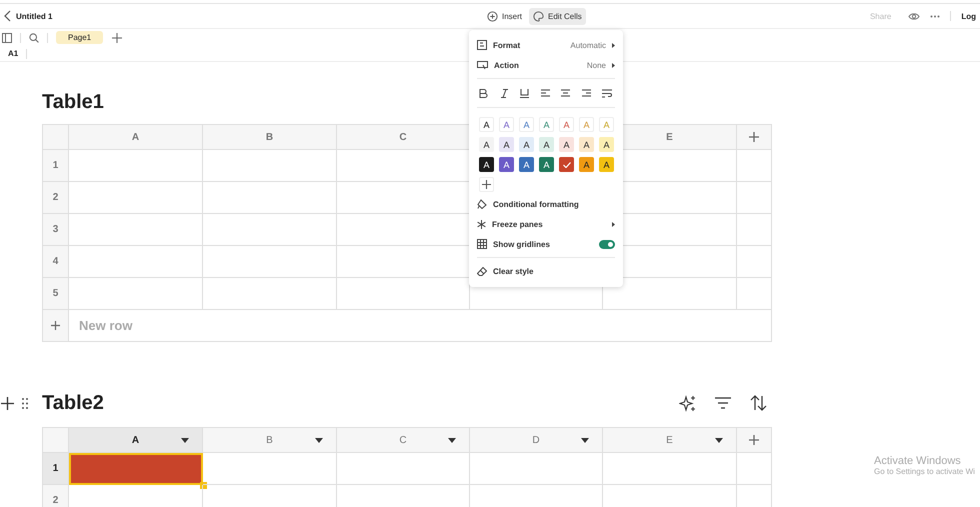 This screenshot has width=980, height=507. Describe the element at coordinates (56, 294) in the screenshot. I see `row-number: 5` at that location.